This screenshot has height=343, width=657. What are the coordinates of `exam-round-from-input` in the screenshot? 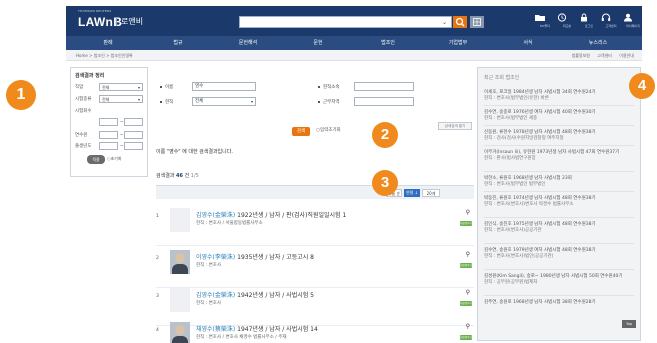 It's located at (108, 122).